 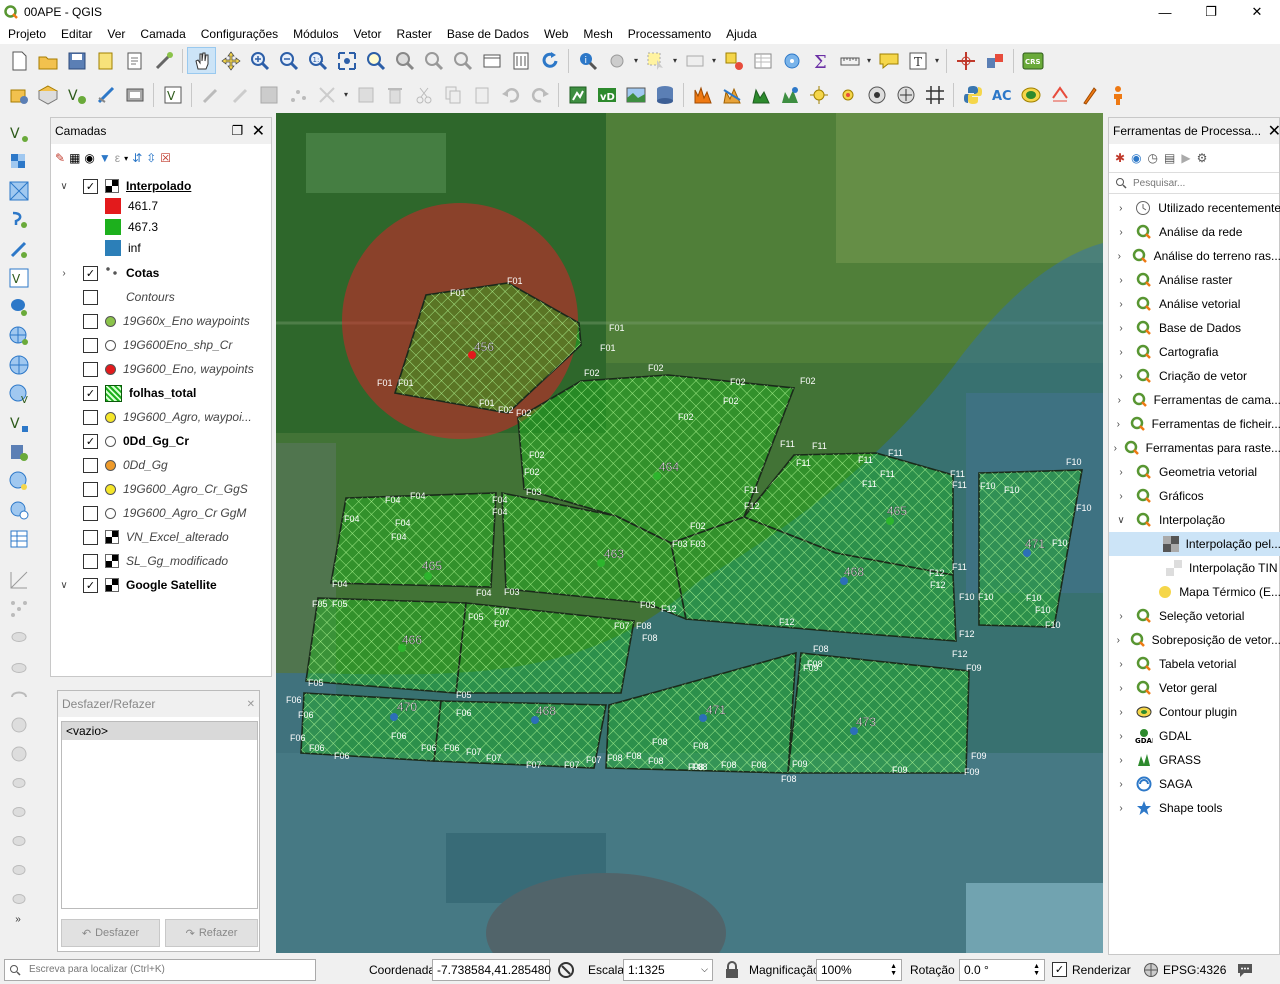 I want to click on menu-ver: Ver, so click(x=115, y=34).